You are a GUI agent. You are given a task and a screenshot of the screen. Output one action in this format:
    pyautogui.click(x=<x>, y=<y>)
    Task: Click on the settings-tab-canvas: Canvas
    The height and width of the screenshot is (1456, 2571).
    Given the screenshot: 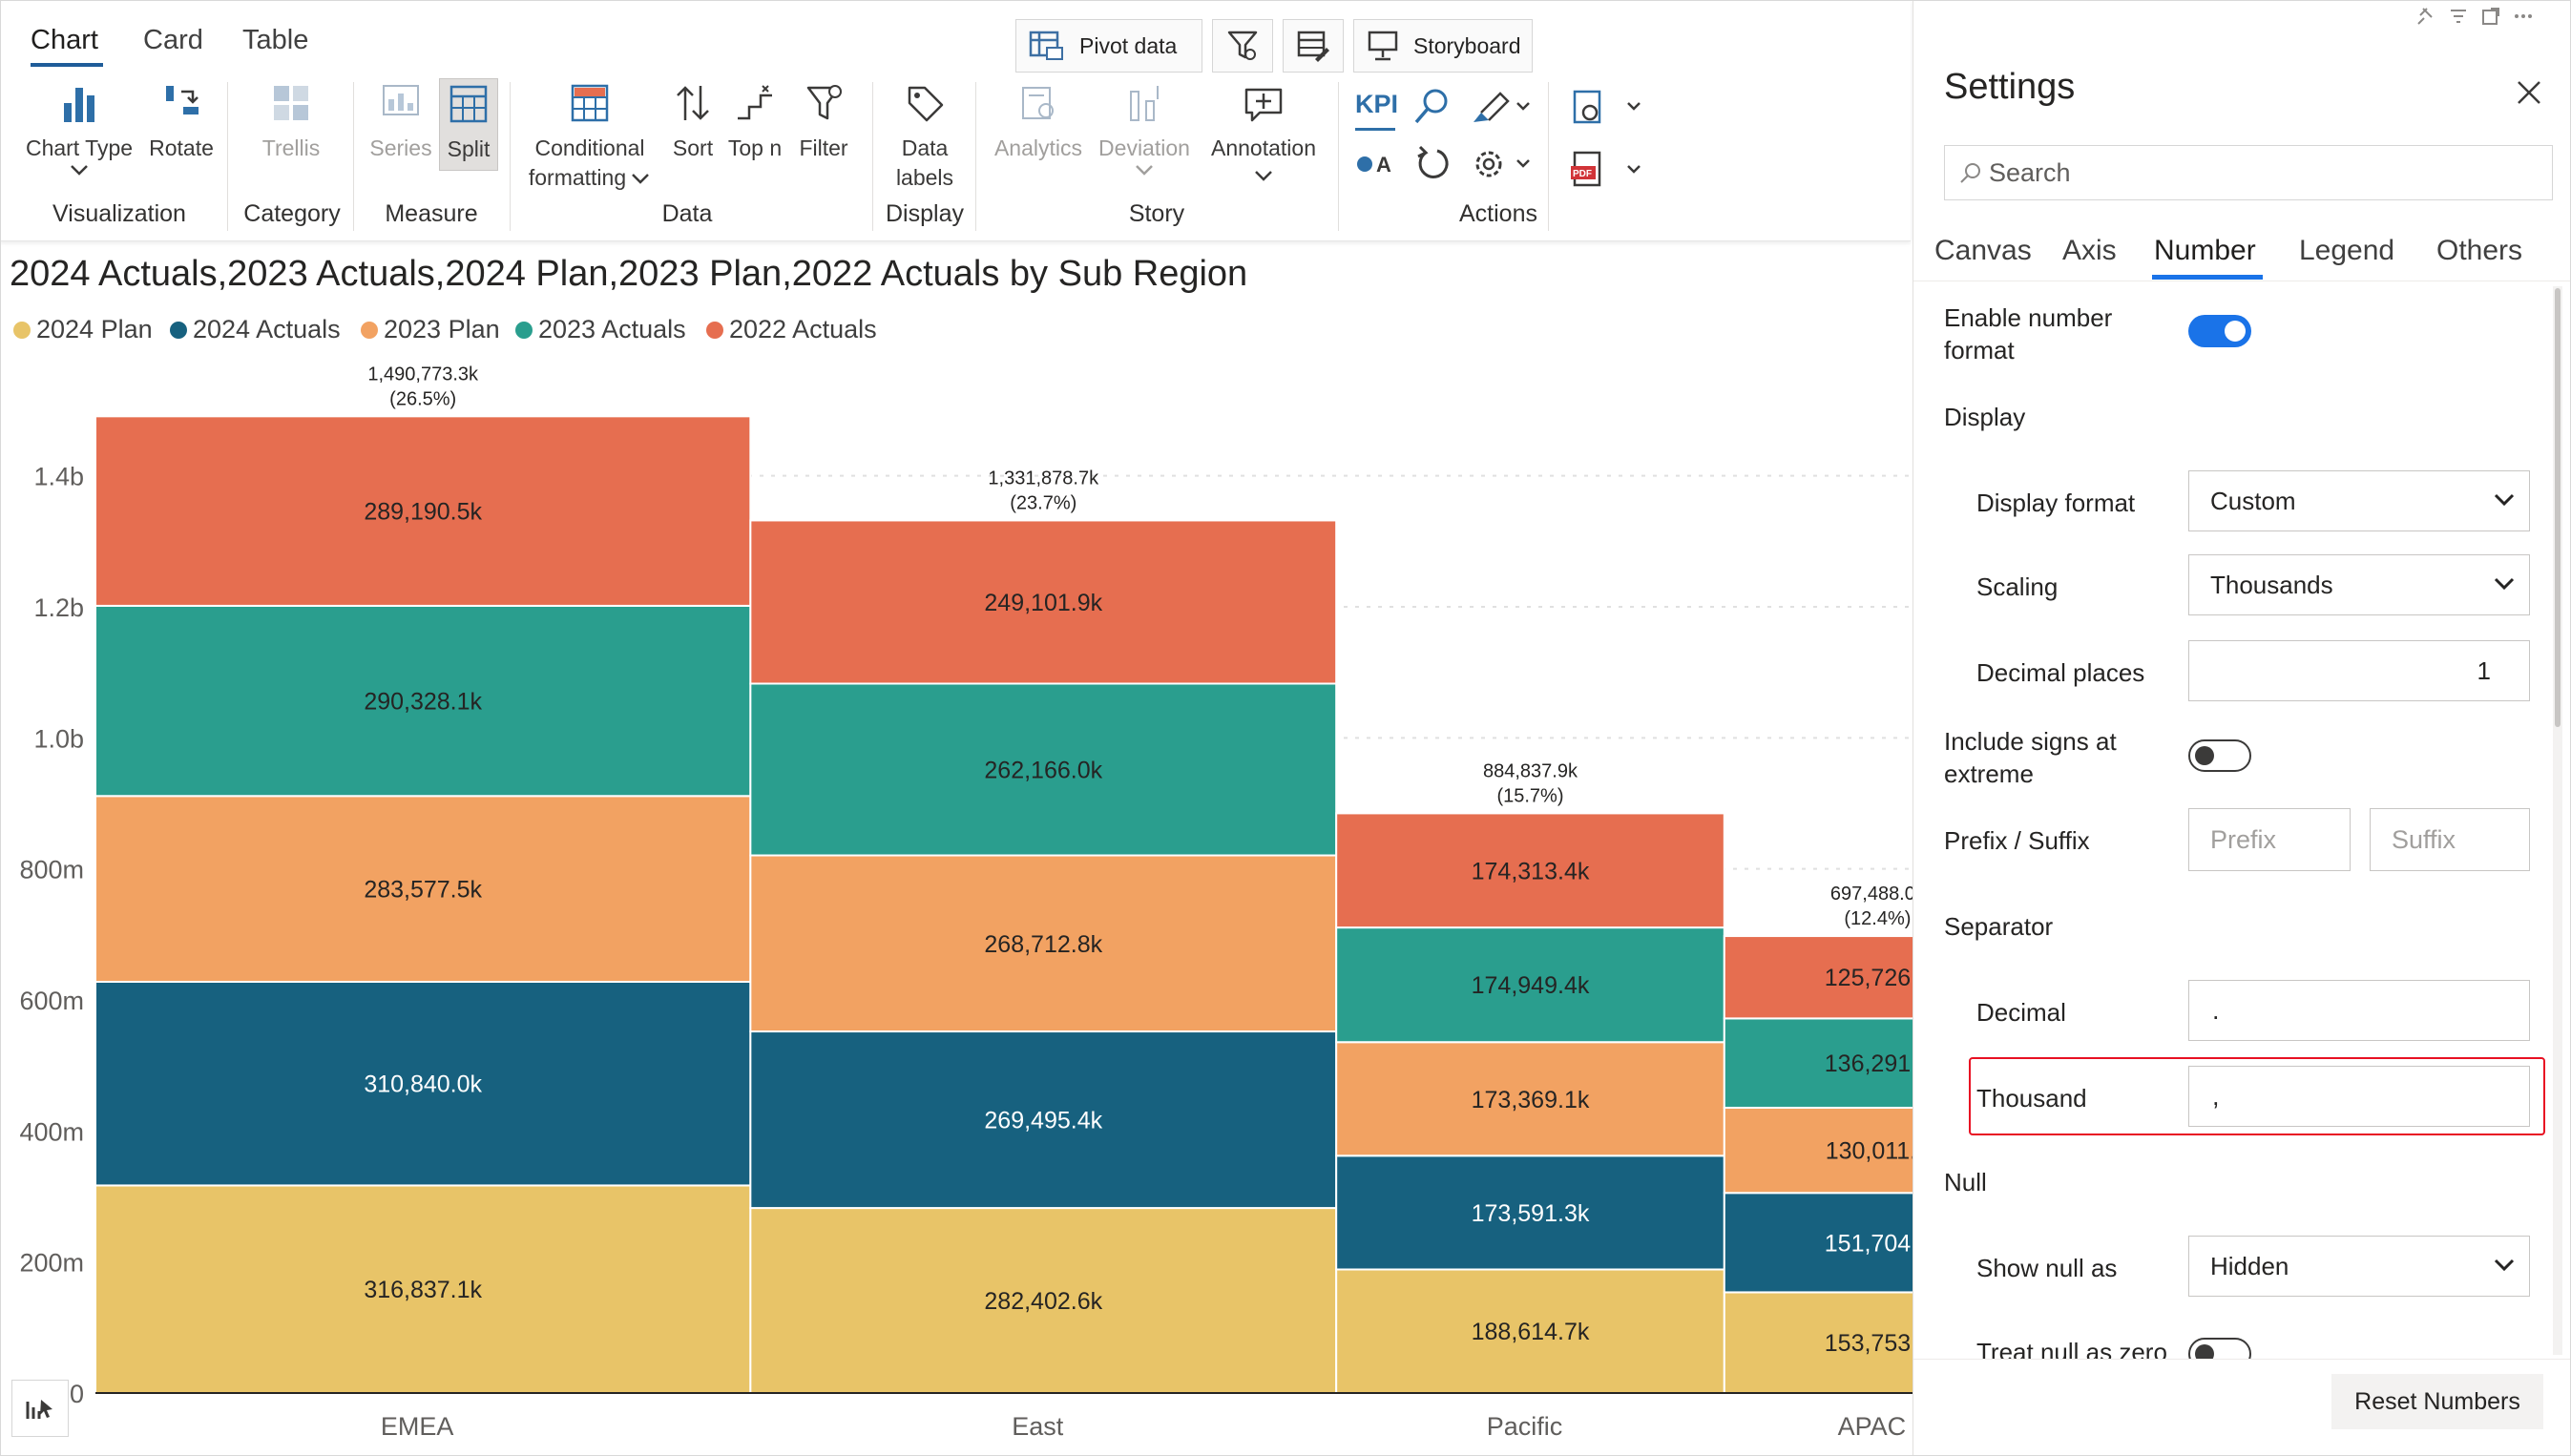 What is the action you would take?
    pyautogui.click(x=1983, y=251)
    